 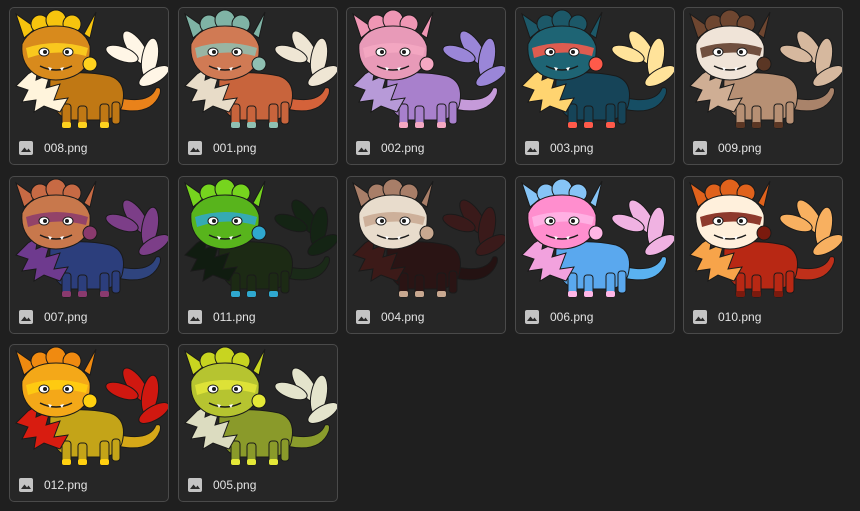 I want to click on file-name: 008.png, so click(x=66, y=148).